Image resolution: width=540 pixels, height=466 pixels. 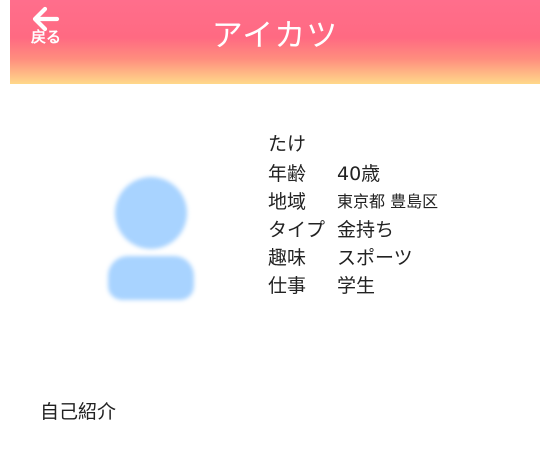 What do you see at coordinates (287, 201) in the screenshot?
I see `profile-row-label: 地域` at bounding box center [287, 201].